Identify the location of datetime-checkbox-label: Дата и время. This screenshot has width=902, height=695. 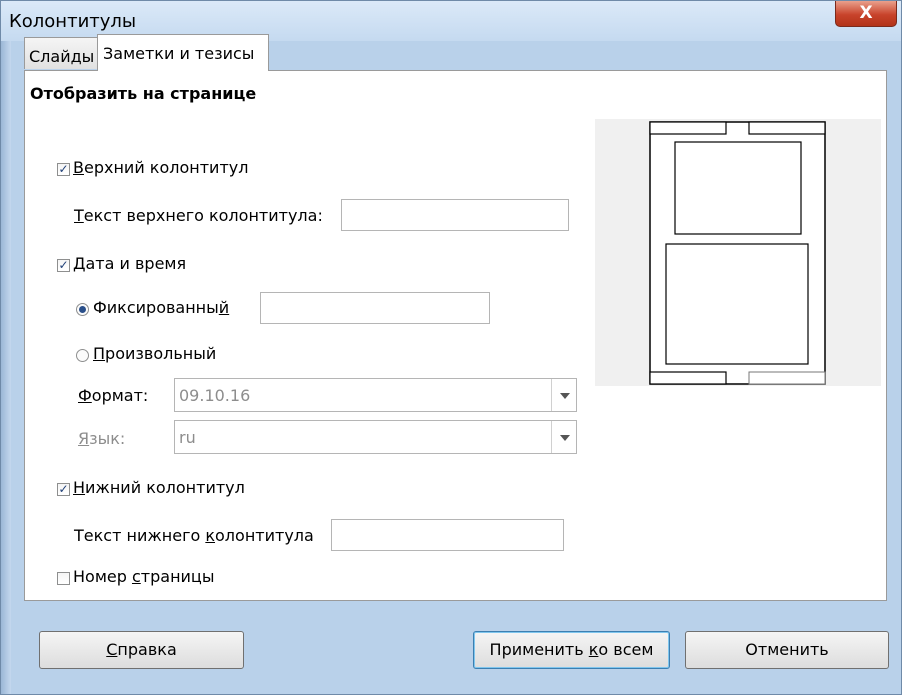
(129, 263).